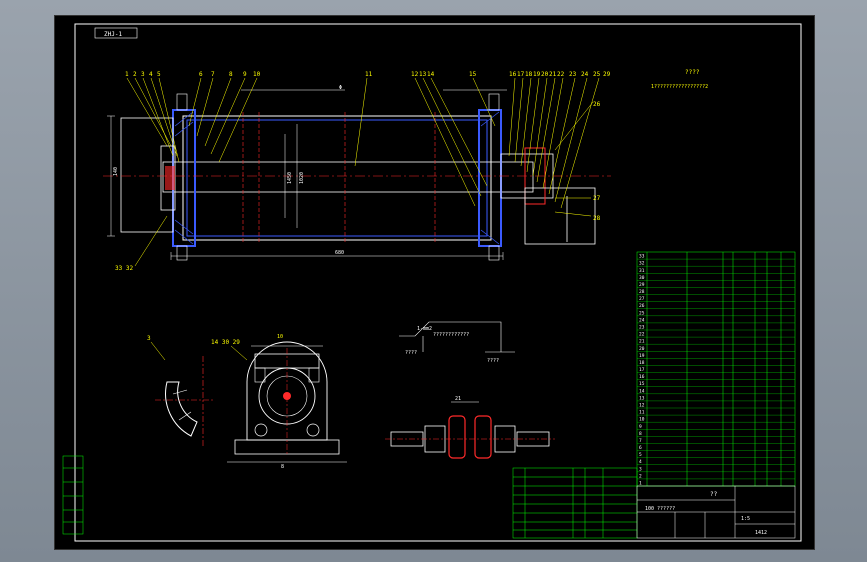 The width and height of the screenshot is (867, 562). I want to click on detail-arc-shoe: 3, so click(181, 390).